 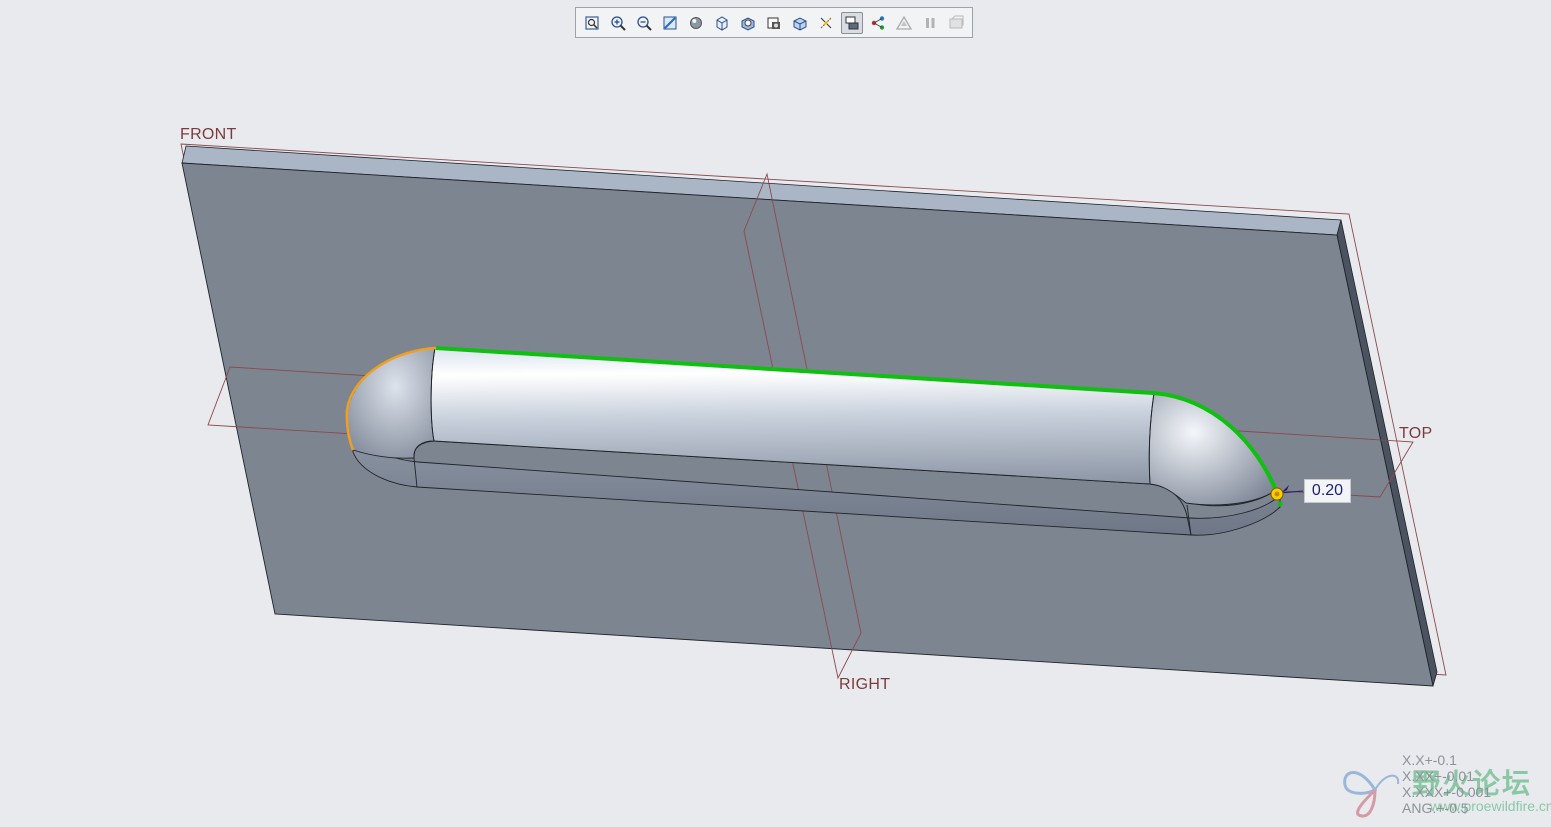 What do you see at coordinates (1371, 794) in the screenshot?
I see `butterfly-logo-icon` at bounding box center [1371, 794].